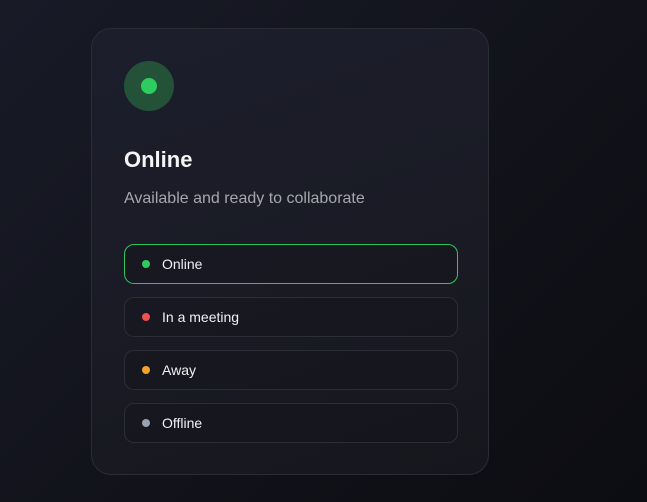 This screenshot has width=647, height=502. Describe the element at coordinates (291, 317) in the screenshot. I see `status-option-meeting: In a meeting` at that location.